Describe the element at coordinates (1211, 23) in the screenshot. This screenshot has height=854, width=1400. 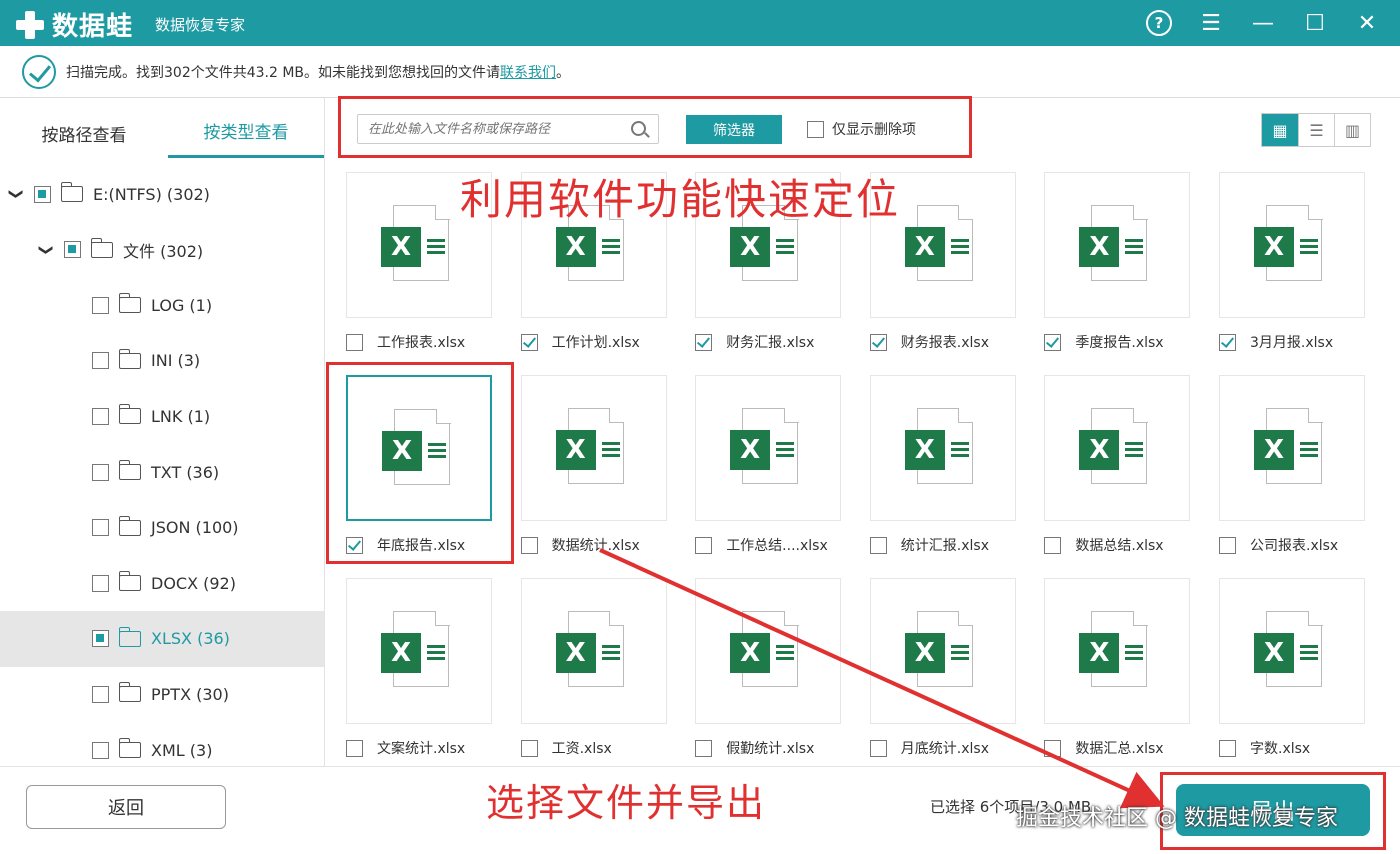
I see `menu-button: ☰` at that location.